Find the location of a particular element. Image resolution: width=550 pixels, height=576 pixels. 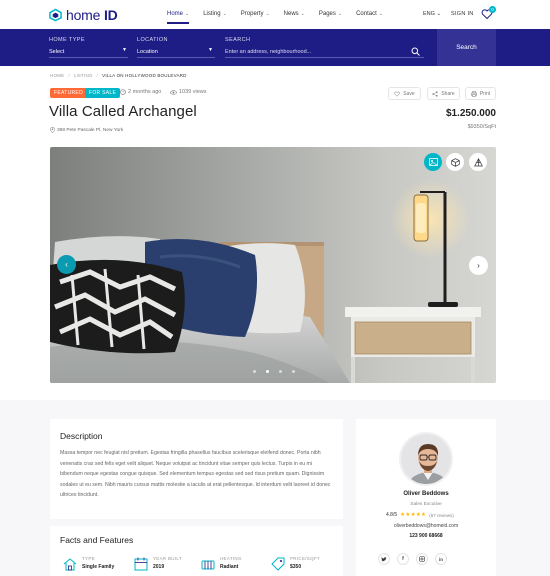

price-per-sqft: $9350/SqFt is located at coordinates (481, 127).